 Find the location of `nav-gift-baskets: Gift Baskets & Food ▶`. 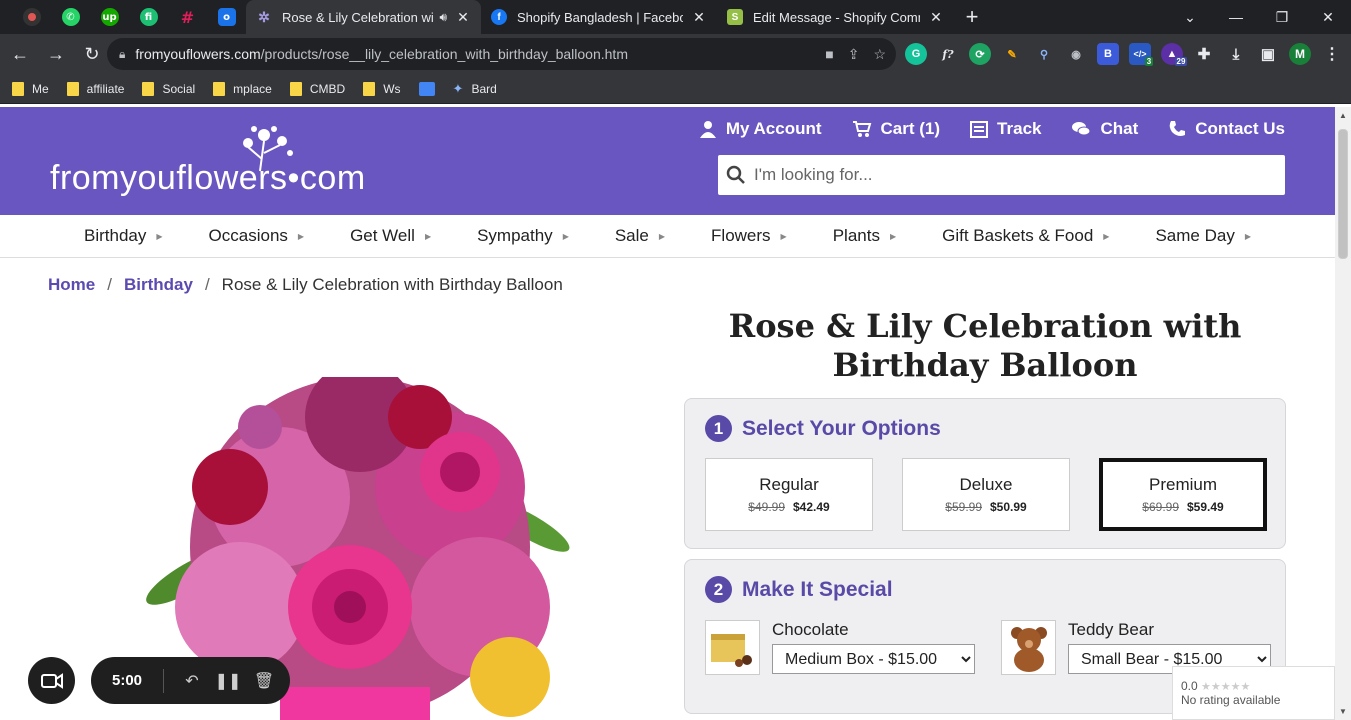

nav-gift-baskets: Gift Baskets & Food ▶ is located at coordinates (1025, 236).